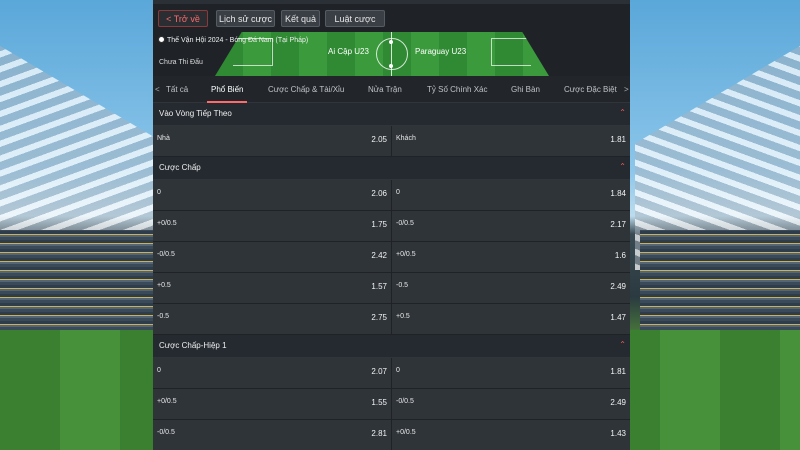 The width and height of the screenshot is (800, 450). I want to click on results-button: Kết quả, so click(300, 18).